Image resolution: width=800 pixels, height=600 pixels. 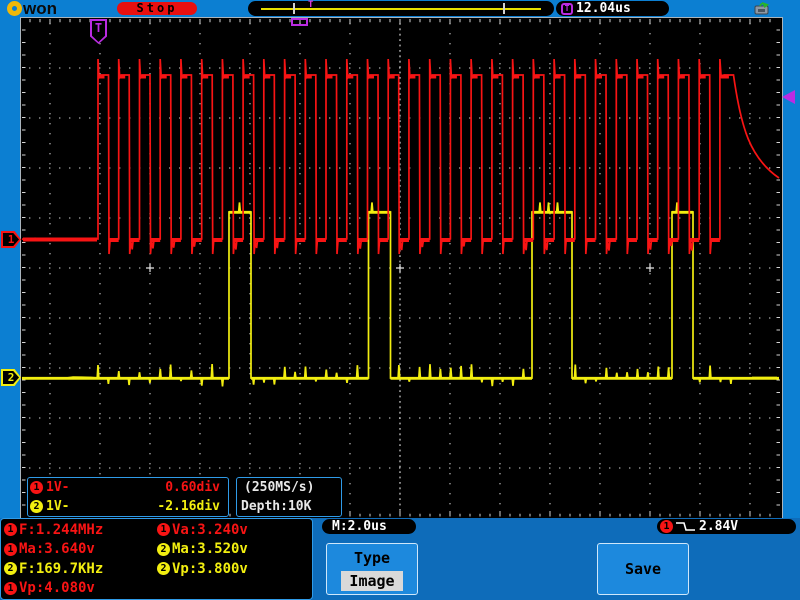 What do you see at coordinates (157, 8) in the screenshot?
I see `acquisition-state-button: Stop` at bounding box center [157, 8].